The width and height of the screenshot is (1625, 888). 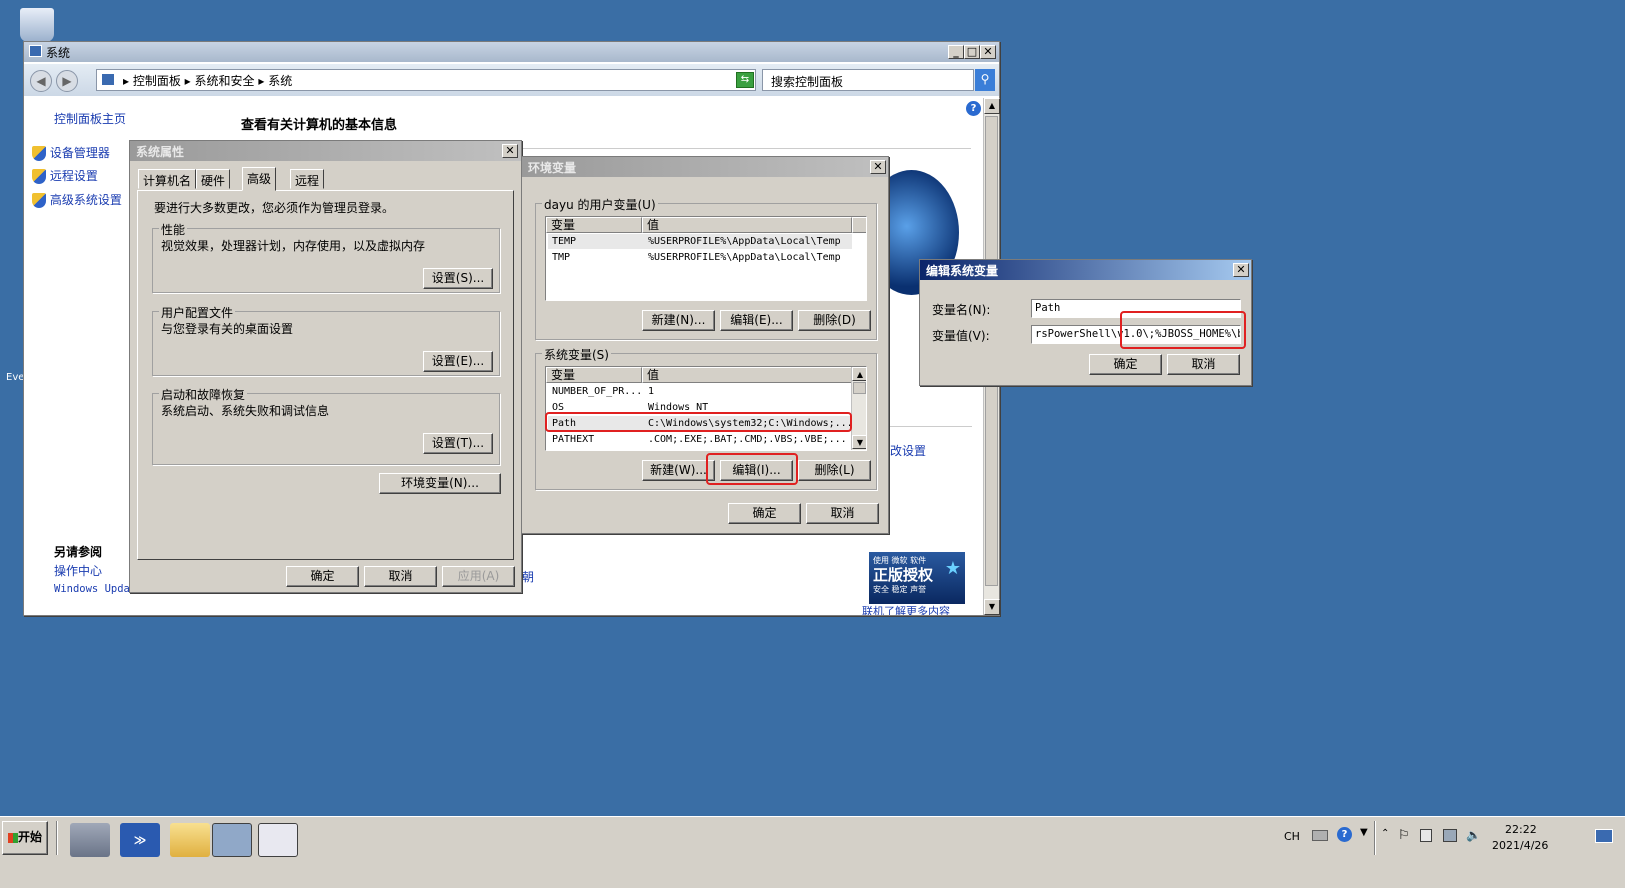 What do you see at coordinates (274, 208) in the screenshot?
I see `admin-note: 要进行大多数更改，您必须作为管理员登录。` at bounding box center [274, 208].